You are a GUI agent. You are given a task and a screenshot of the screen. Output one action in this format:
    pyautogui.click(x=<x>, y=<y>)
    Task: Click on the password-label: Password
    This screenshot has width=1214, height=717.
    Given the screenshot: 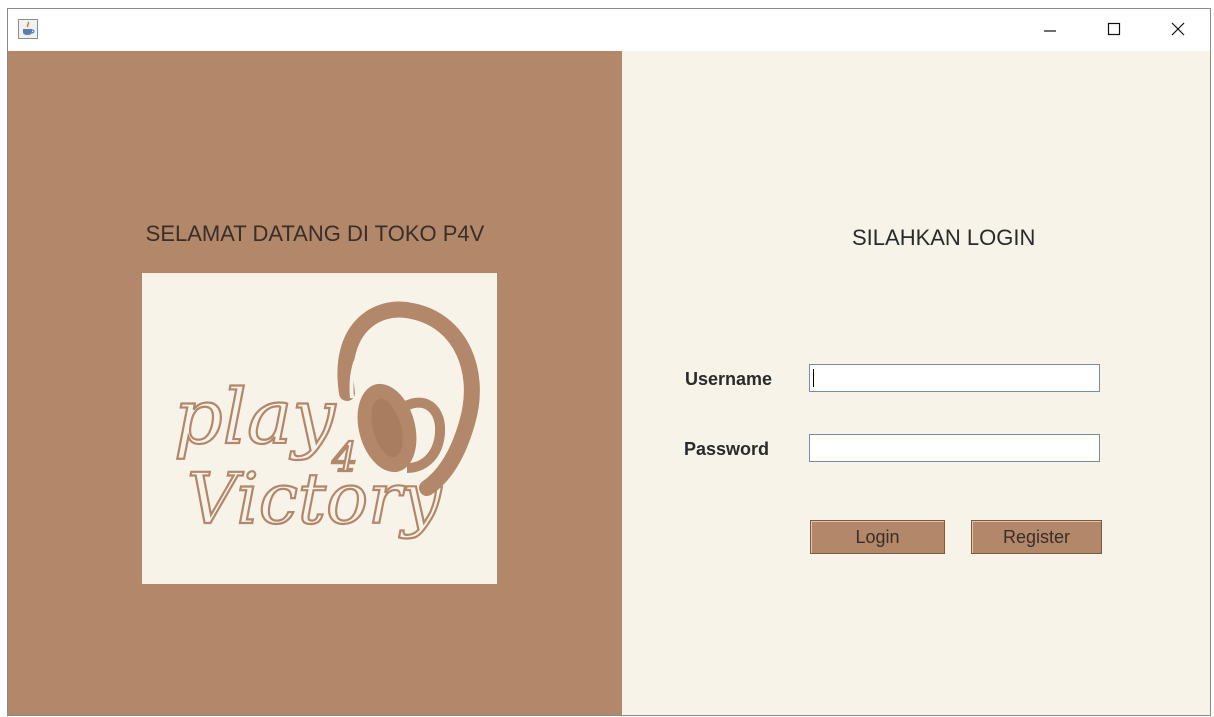 What is the action you would take?
    pyautogui.click(x=727, y=449)
    